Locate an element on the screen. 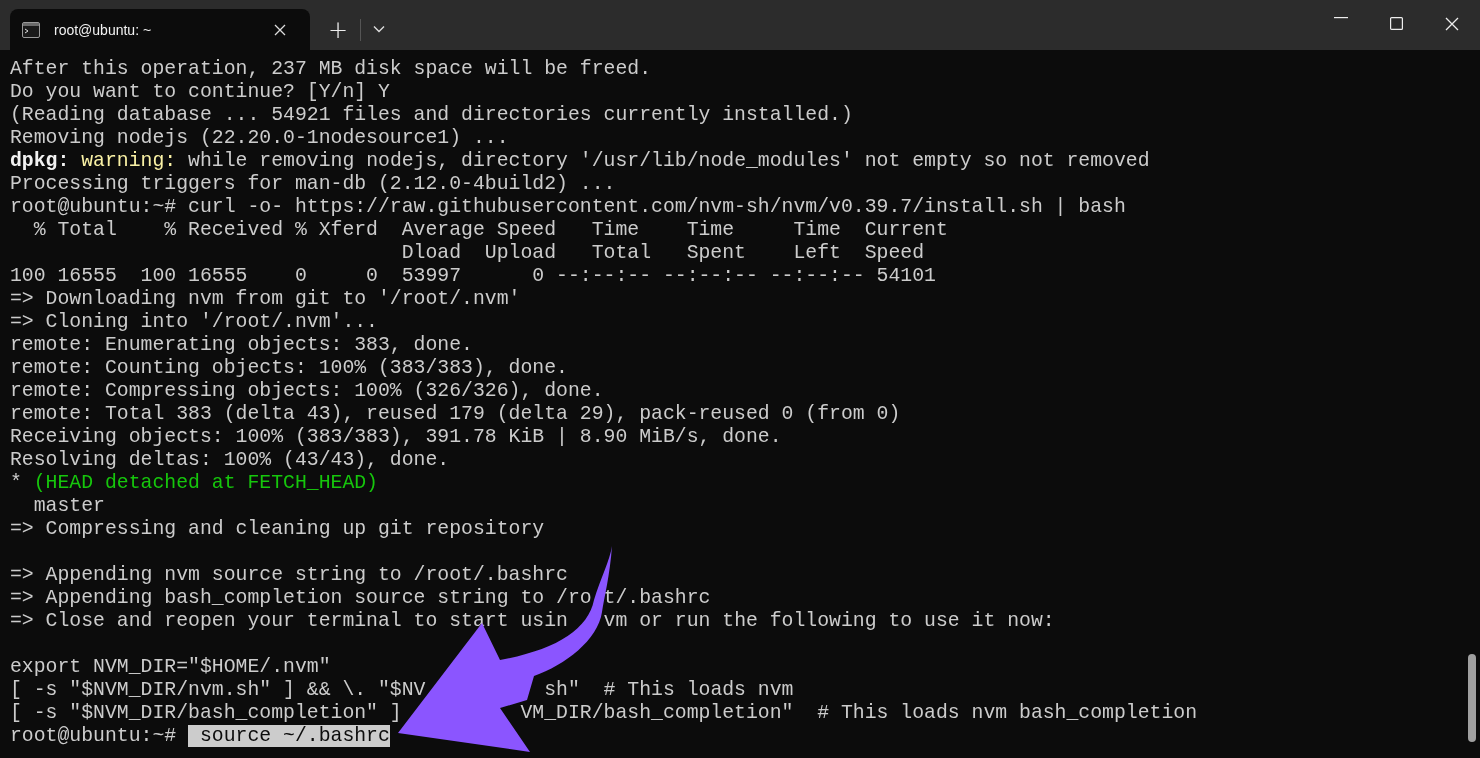 Image resolution: width=1480 pixels, height=758 pixels. terminal-text: master is located at coordinates (68, 506).